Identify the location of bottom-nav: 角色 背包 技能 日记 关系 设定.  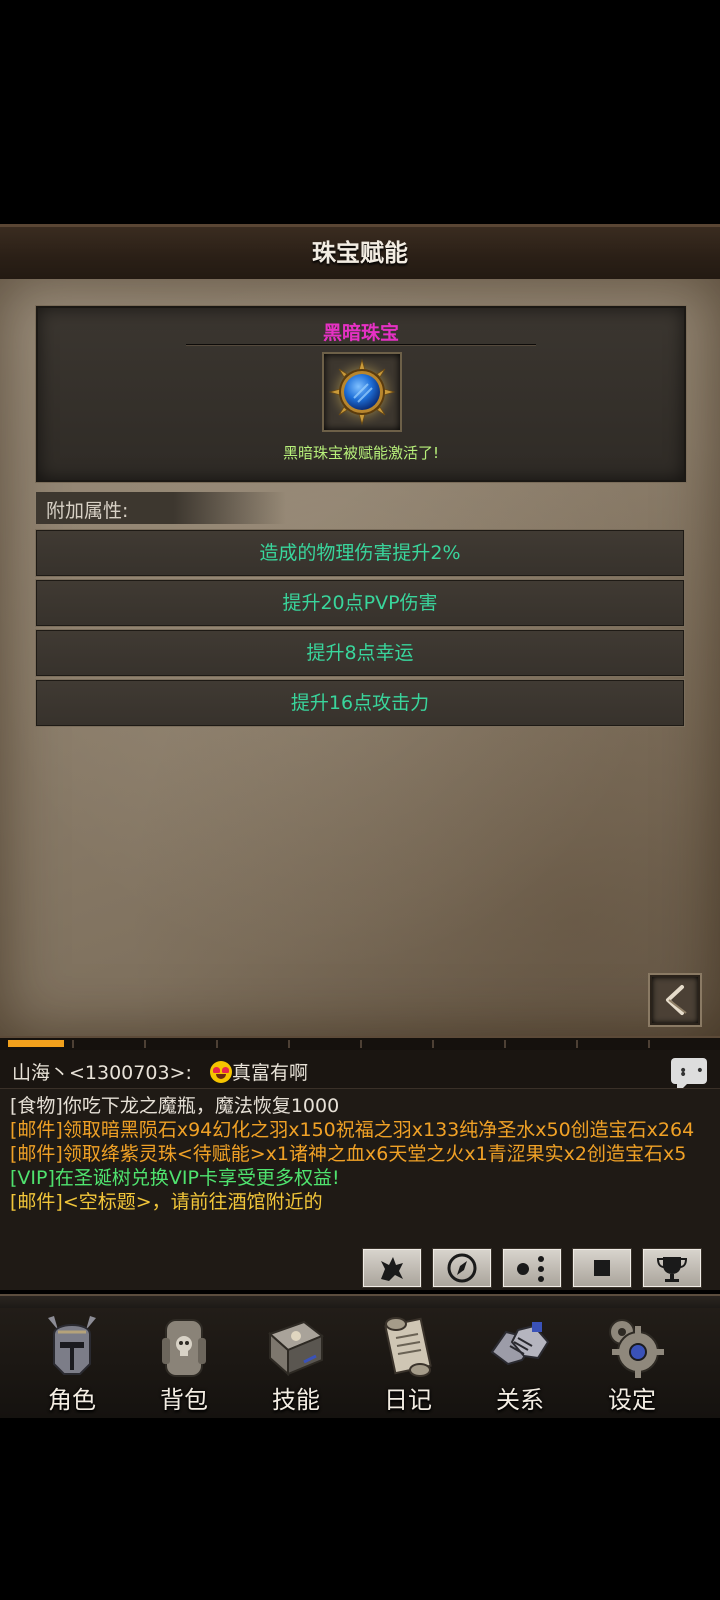
(360, 1363).